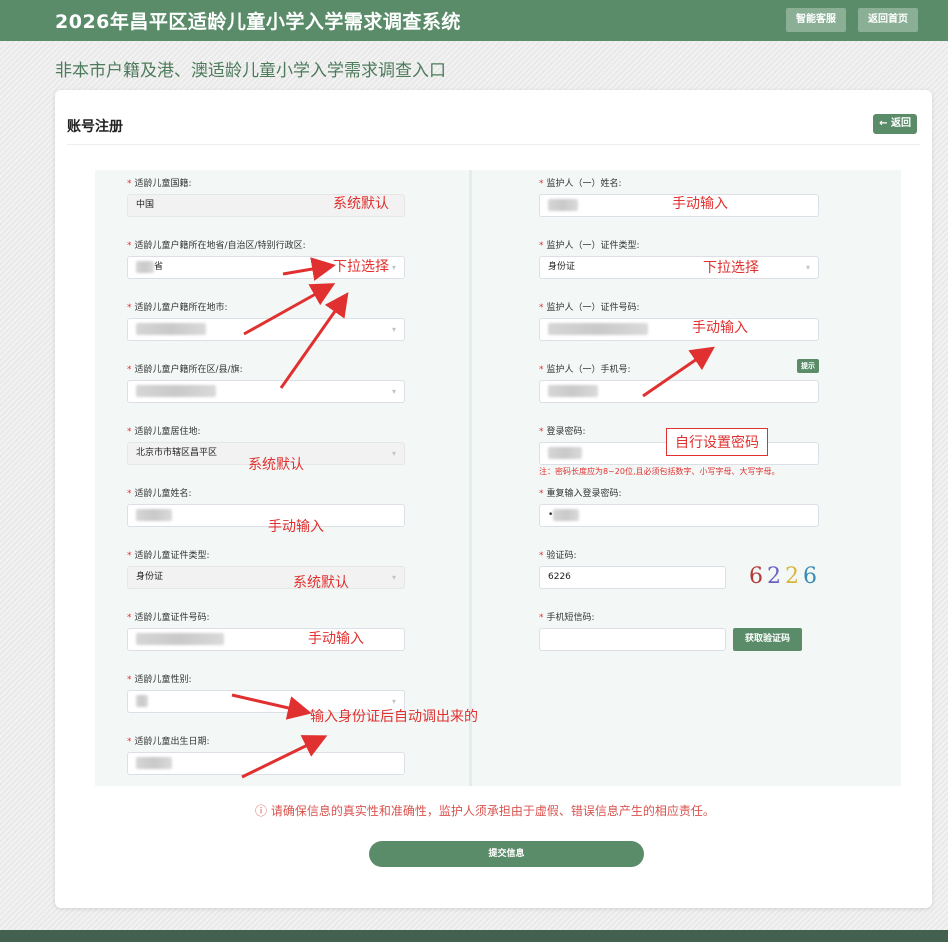 This screenshot has height=942, width=948. I want to click on annotation-manual-1: 手动输入, so click(296, 527).